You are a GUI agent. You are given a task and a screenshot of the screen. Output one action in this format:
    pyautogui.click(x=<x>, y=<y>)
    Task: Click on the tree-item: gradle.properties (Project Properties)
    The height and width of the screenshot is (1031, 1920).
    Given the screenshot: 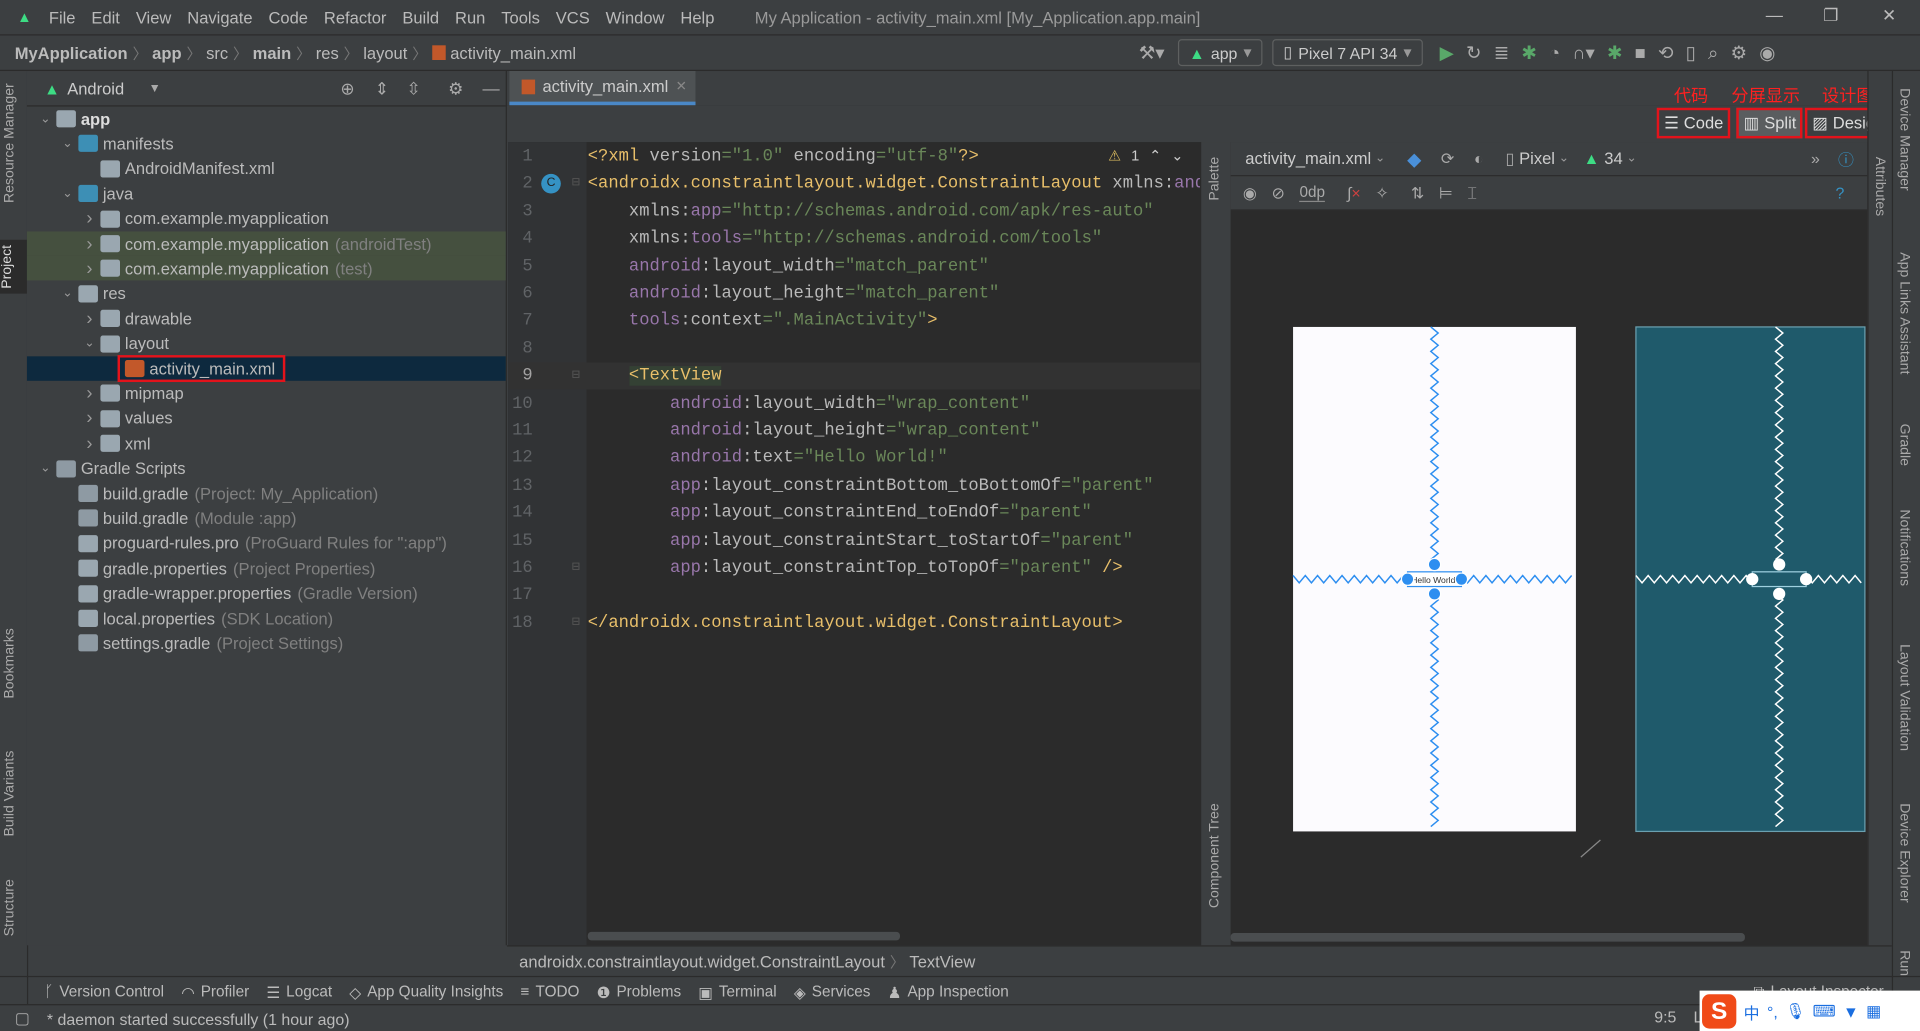 What is the action you would take?
    pyautogui.click(x=266, y=568)
    